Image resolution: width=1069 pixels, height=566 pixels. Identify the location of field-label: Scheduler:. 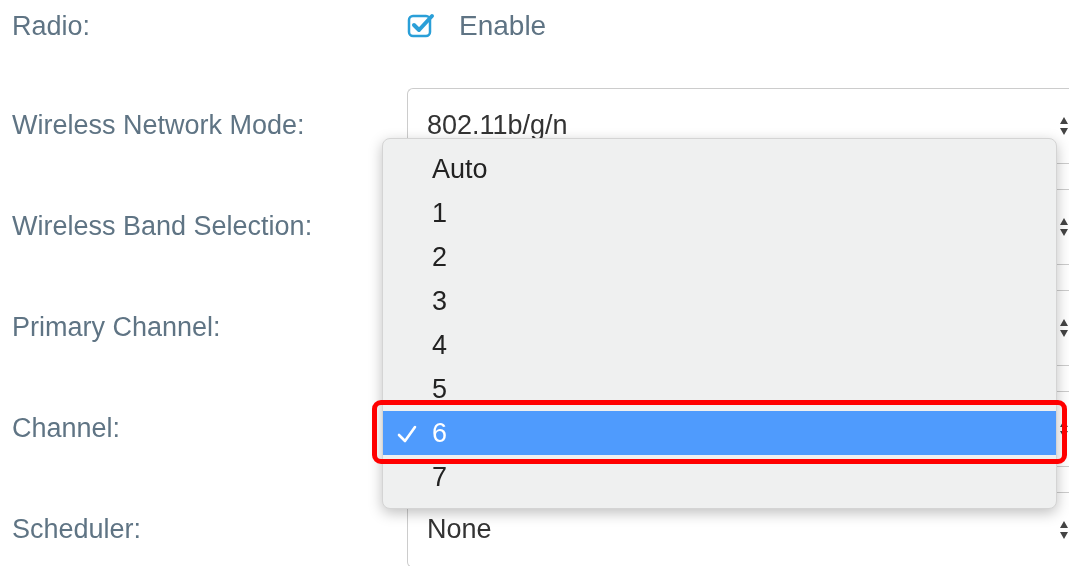
(77, 529).